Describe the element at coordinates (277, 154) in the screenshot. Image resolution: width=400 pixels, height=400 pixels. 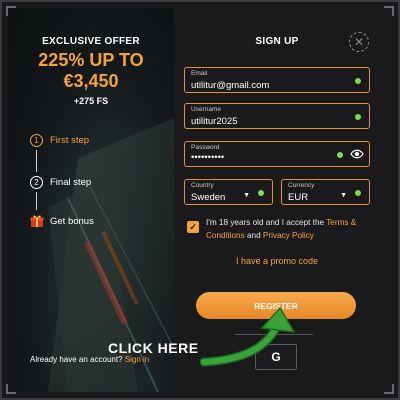
I see `password-field: Password ••••••••••` at that location.